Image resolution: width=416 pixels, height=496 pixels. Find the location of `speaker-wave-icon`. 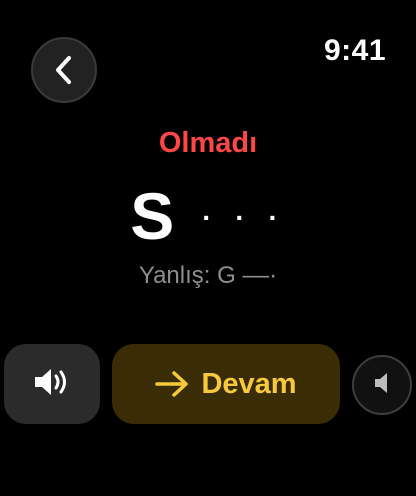

speaker-wave-icon is located at coordinates (52, 384).